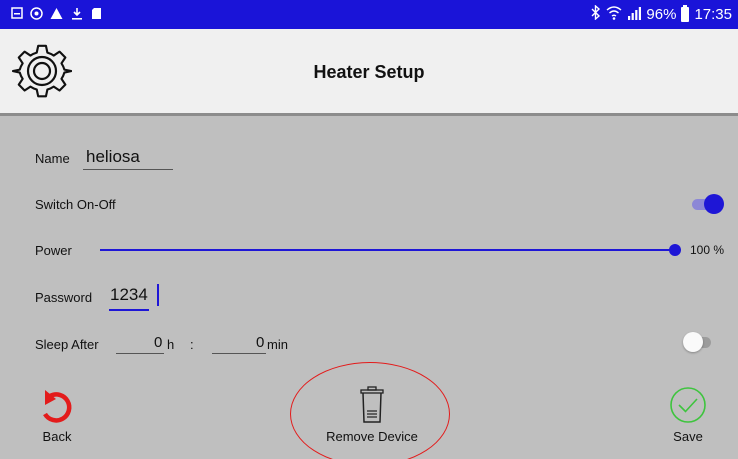 The width and height of the screenshot is (738, 459). Describe the element at coordinates (634, 15) in the screenshot. I see `signal-icon` at that location.